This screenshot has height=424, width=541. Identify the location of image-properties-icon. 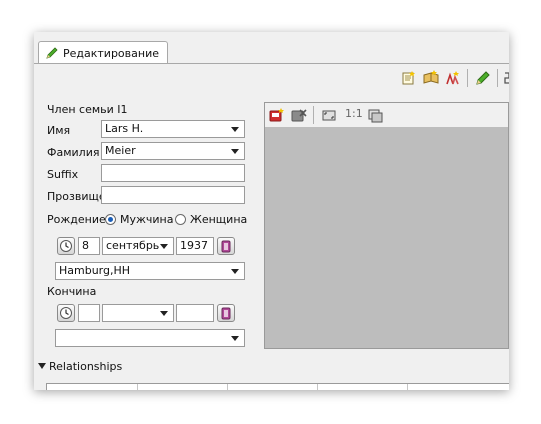
(375, 115).